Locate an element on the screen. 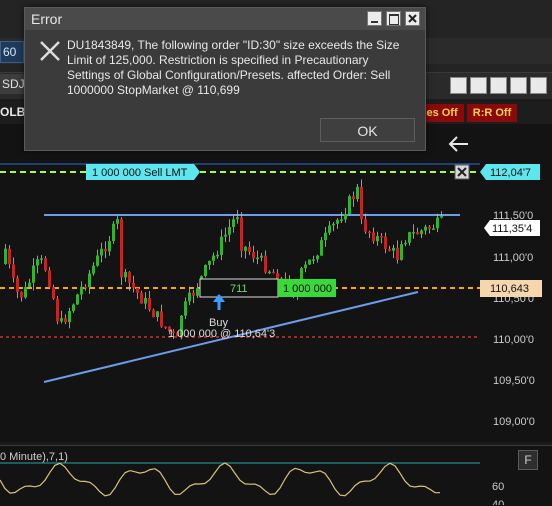  oscillator-line is located at coordinates (220, 479).